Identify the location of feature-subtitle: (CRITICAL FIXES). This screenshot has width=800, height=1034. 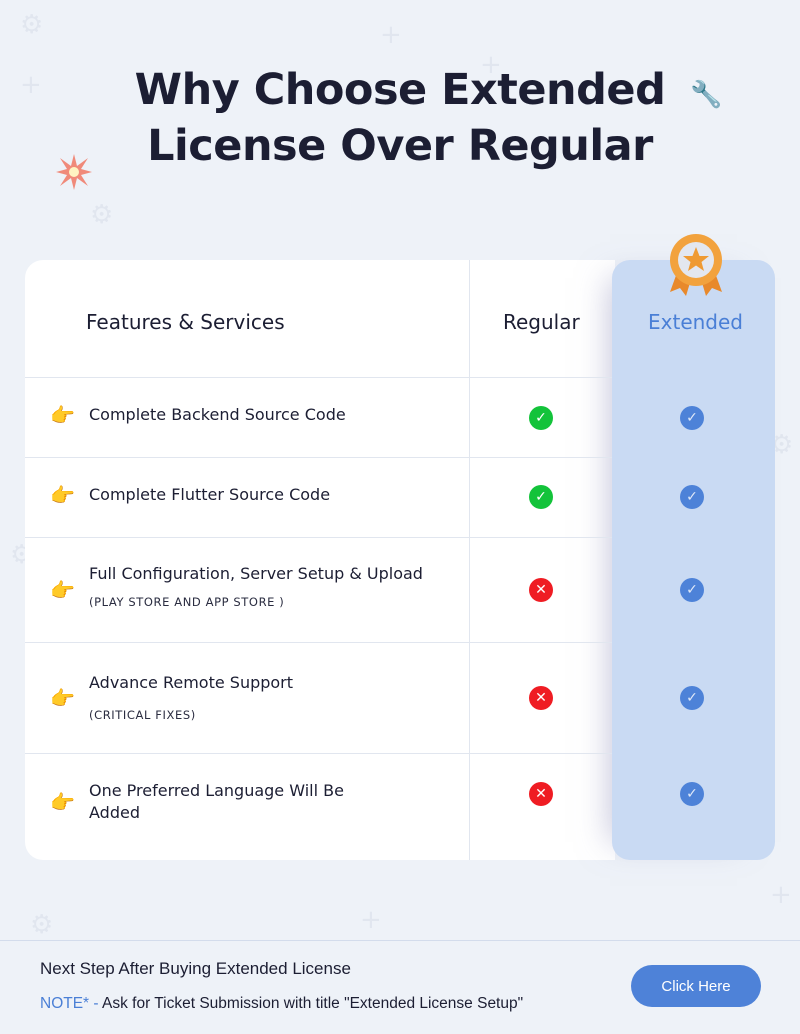
(142, 715).